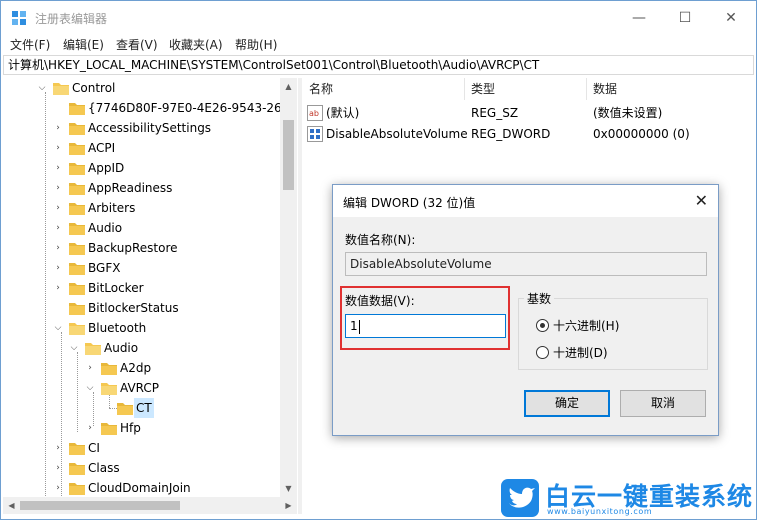 The height and width of the screenshot is (520, 757). What do you see at coordinates (133, 248) in the screenshot?
I see `tree-item-label: BackupRestore` at bounding box center [133, 248].